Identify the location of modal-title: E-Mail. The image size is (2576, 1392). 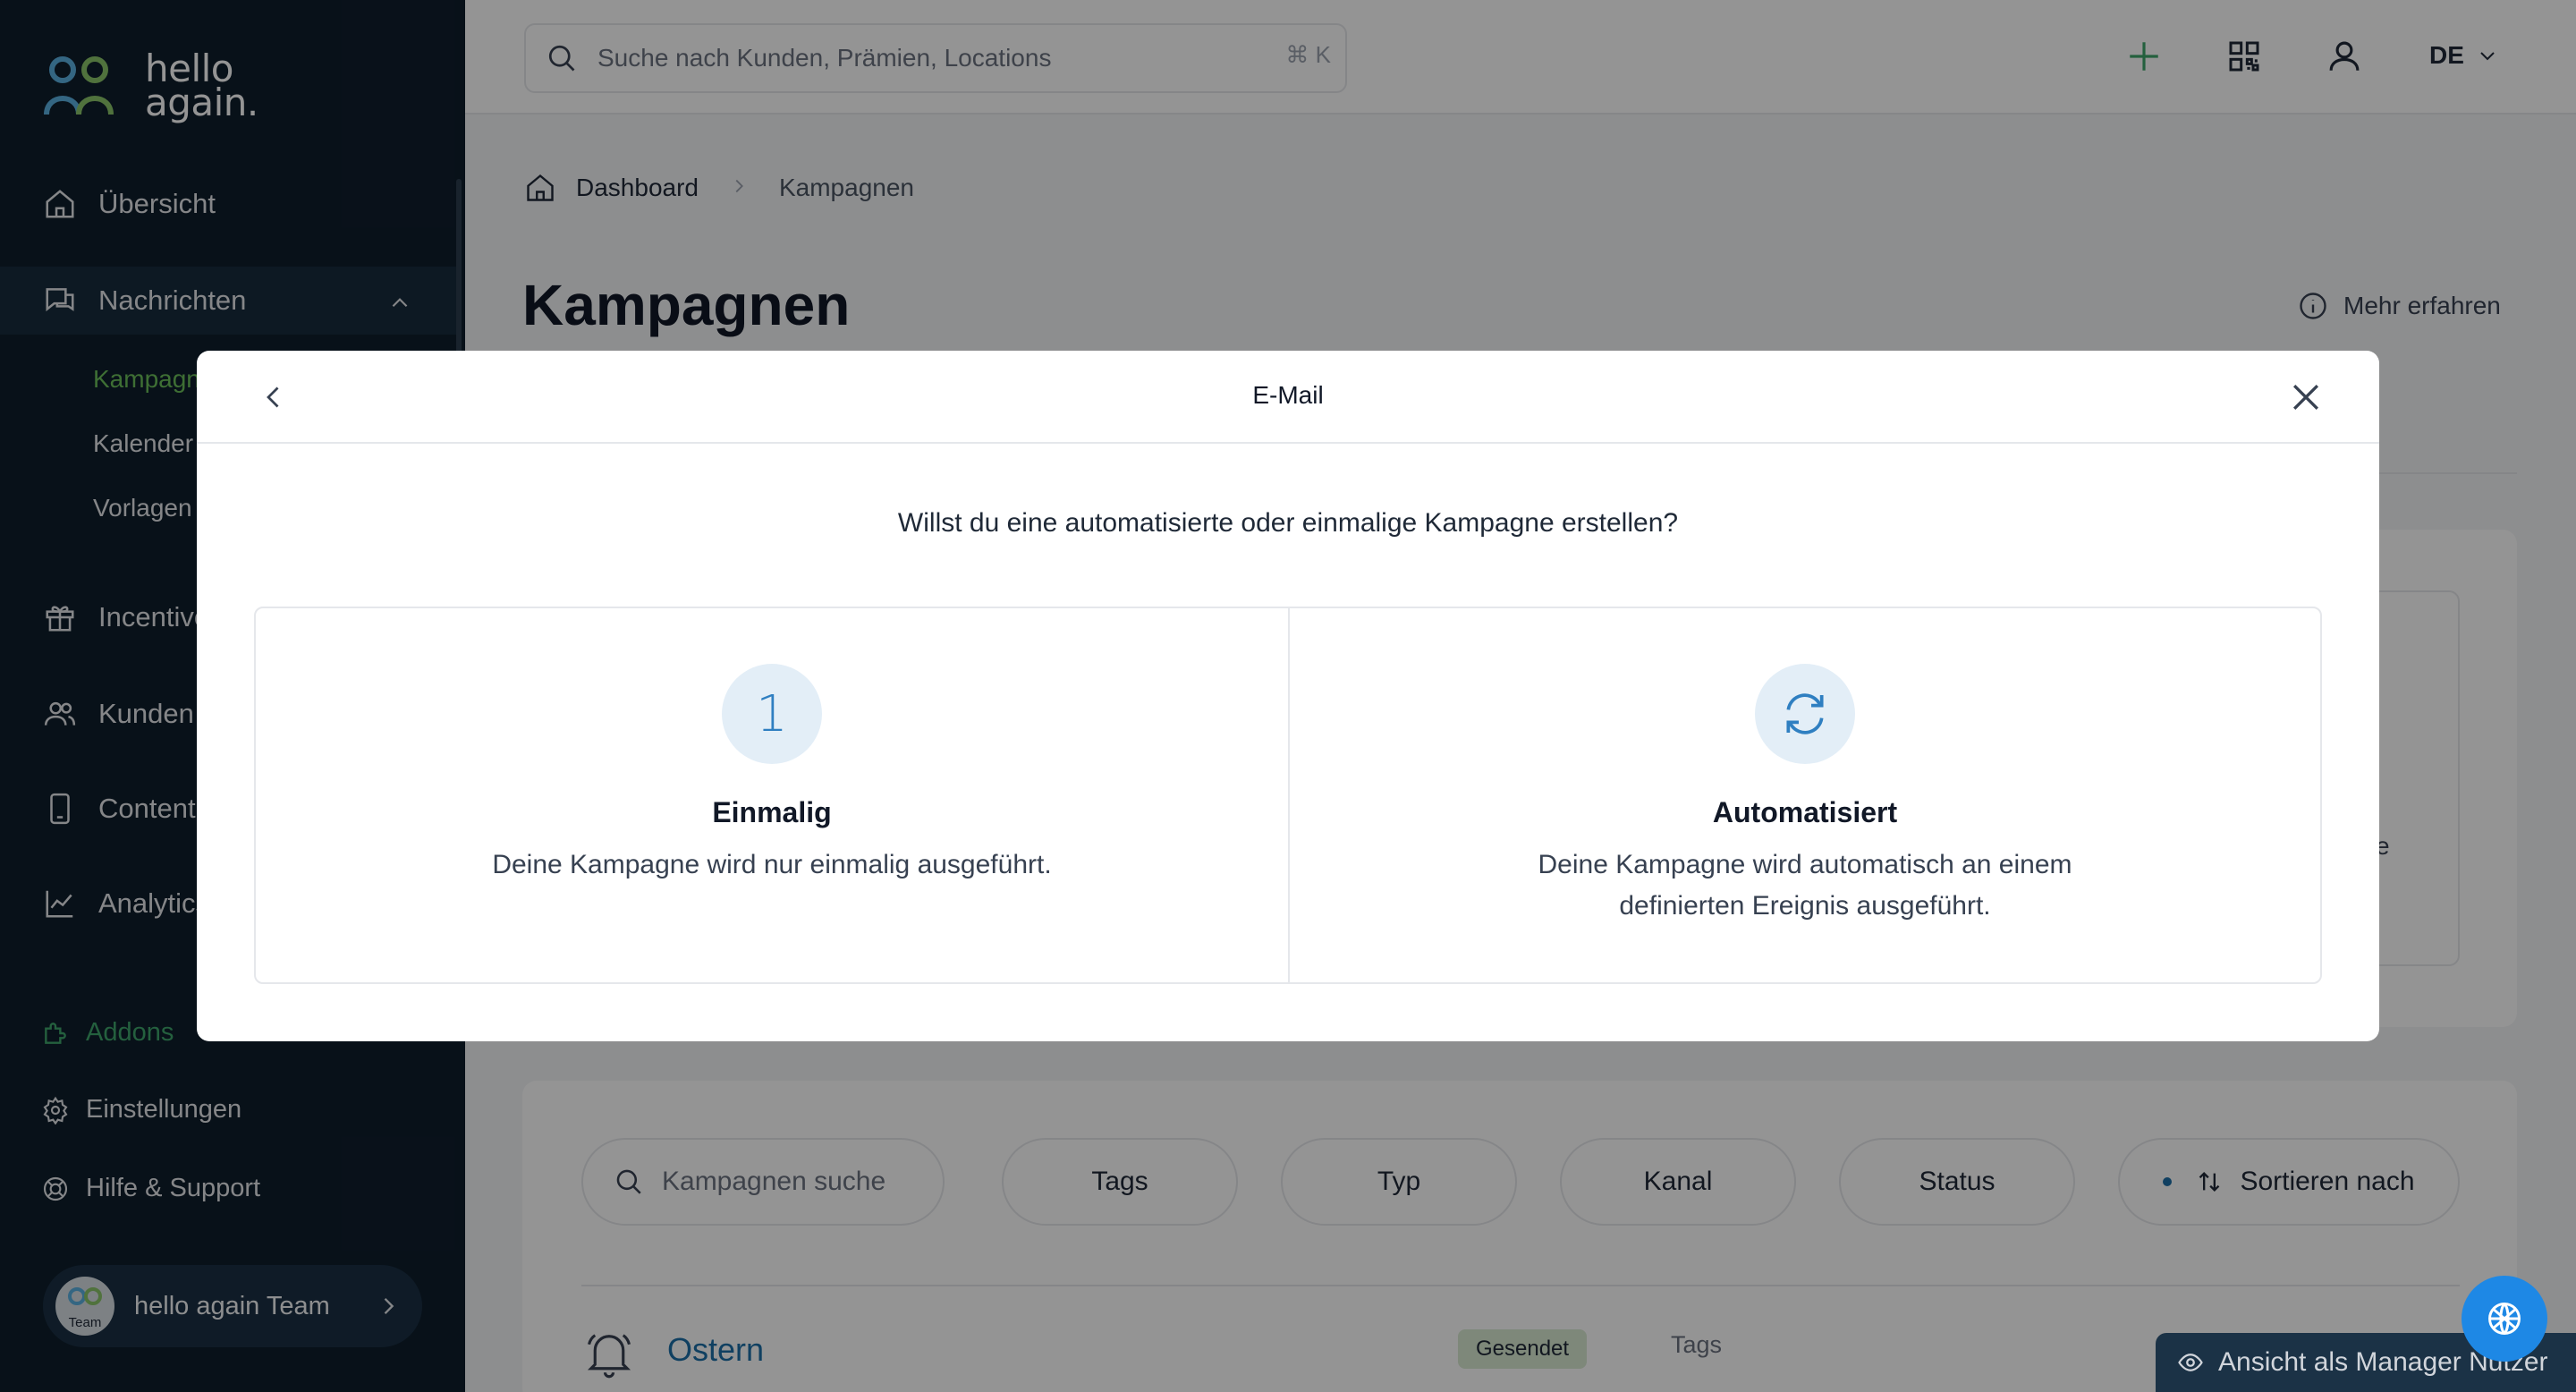
(1288, 395).